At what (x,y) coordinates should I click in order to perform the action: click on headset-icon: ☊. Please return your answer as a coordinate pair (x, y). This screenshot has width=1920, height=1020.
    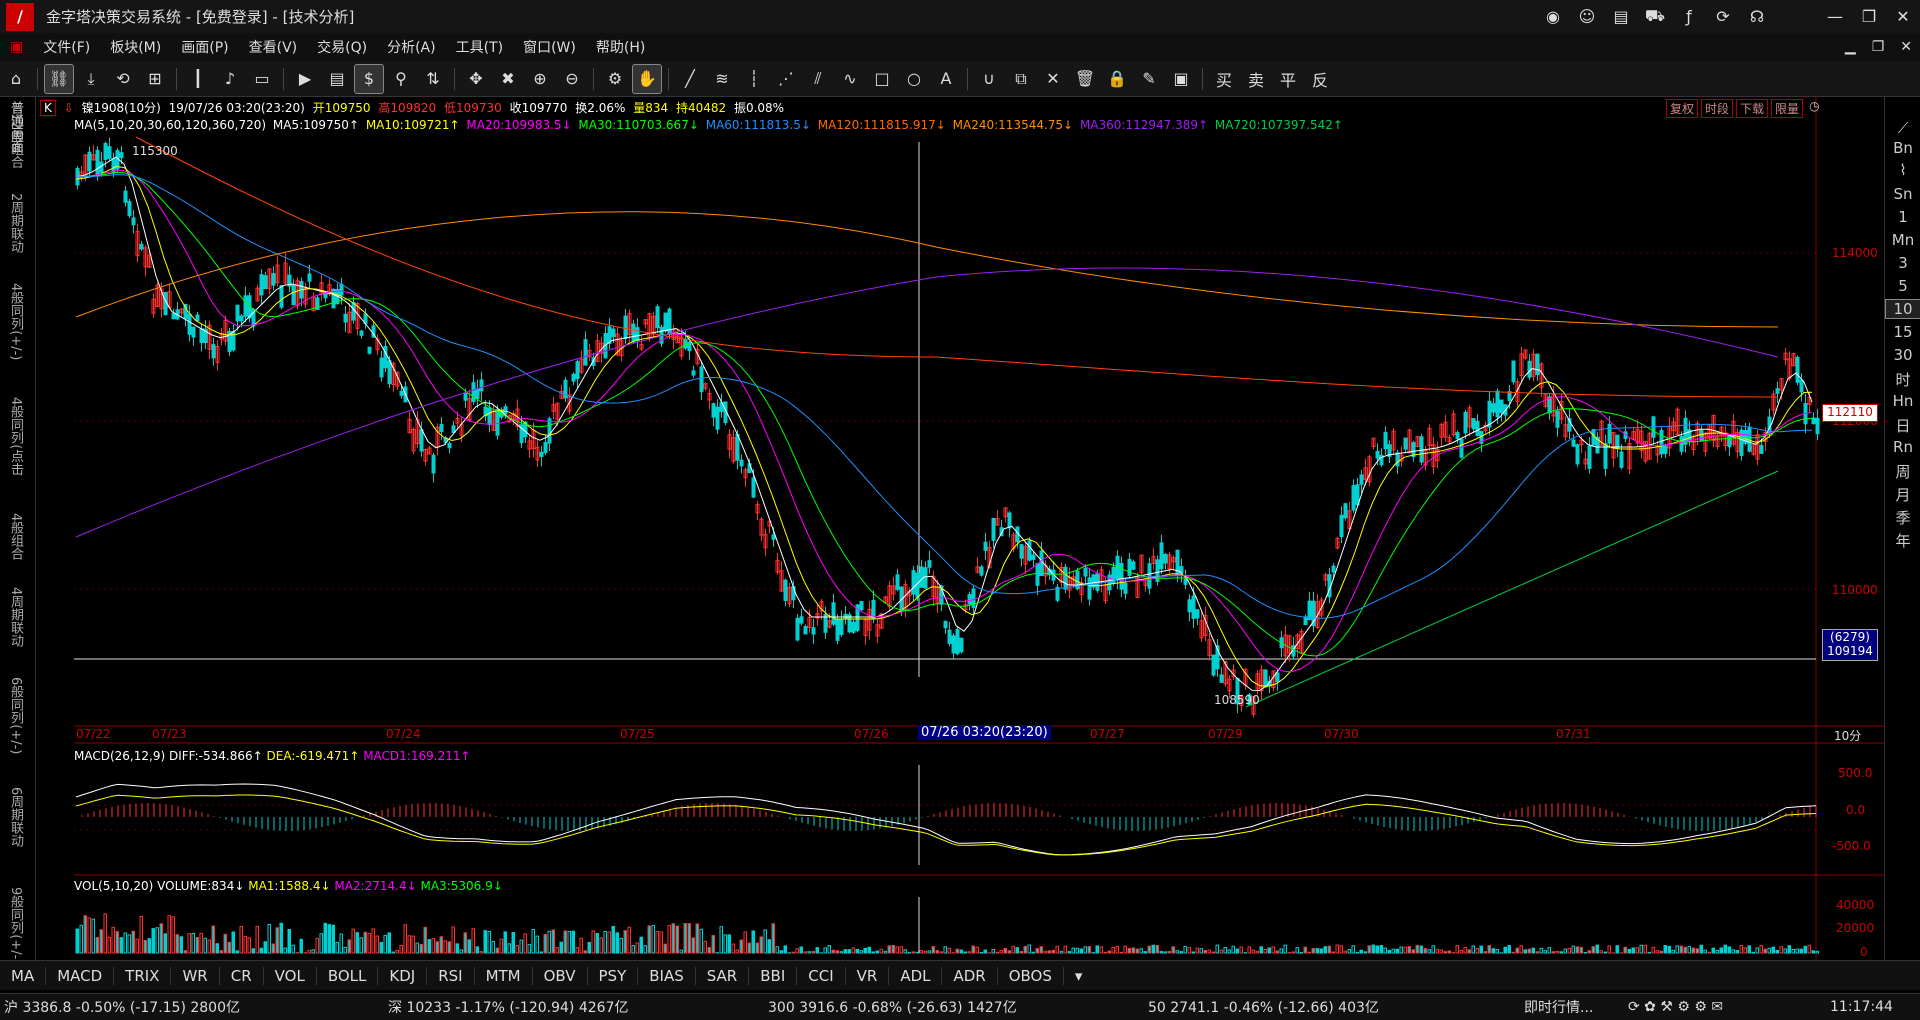
    Looking at the image, I should click on (1757, 16).